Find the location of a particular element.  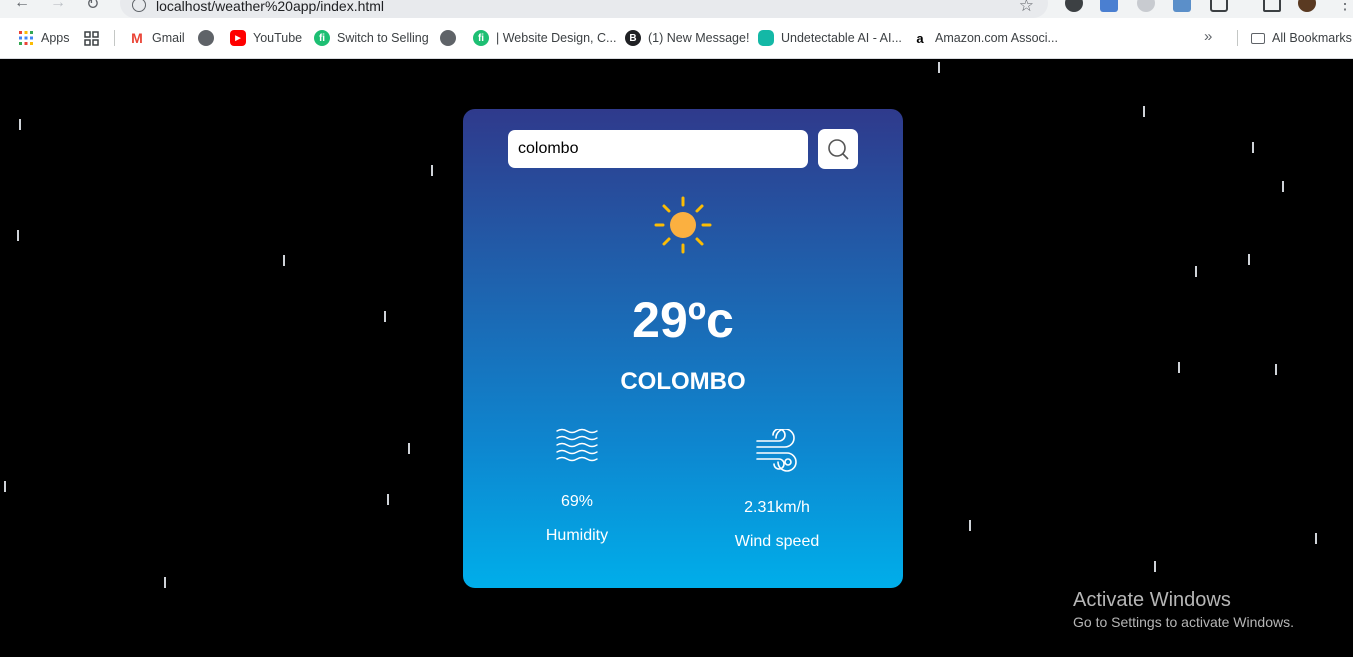

bookmark-tab-groups is located at coordinates (94, 38).